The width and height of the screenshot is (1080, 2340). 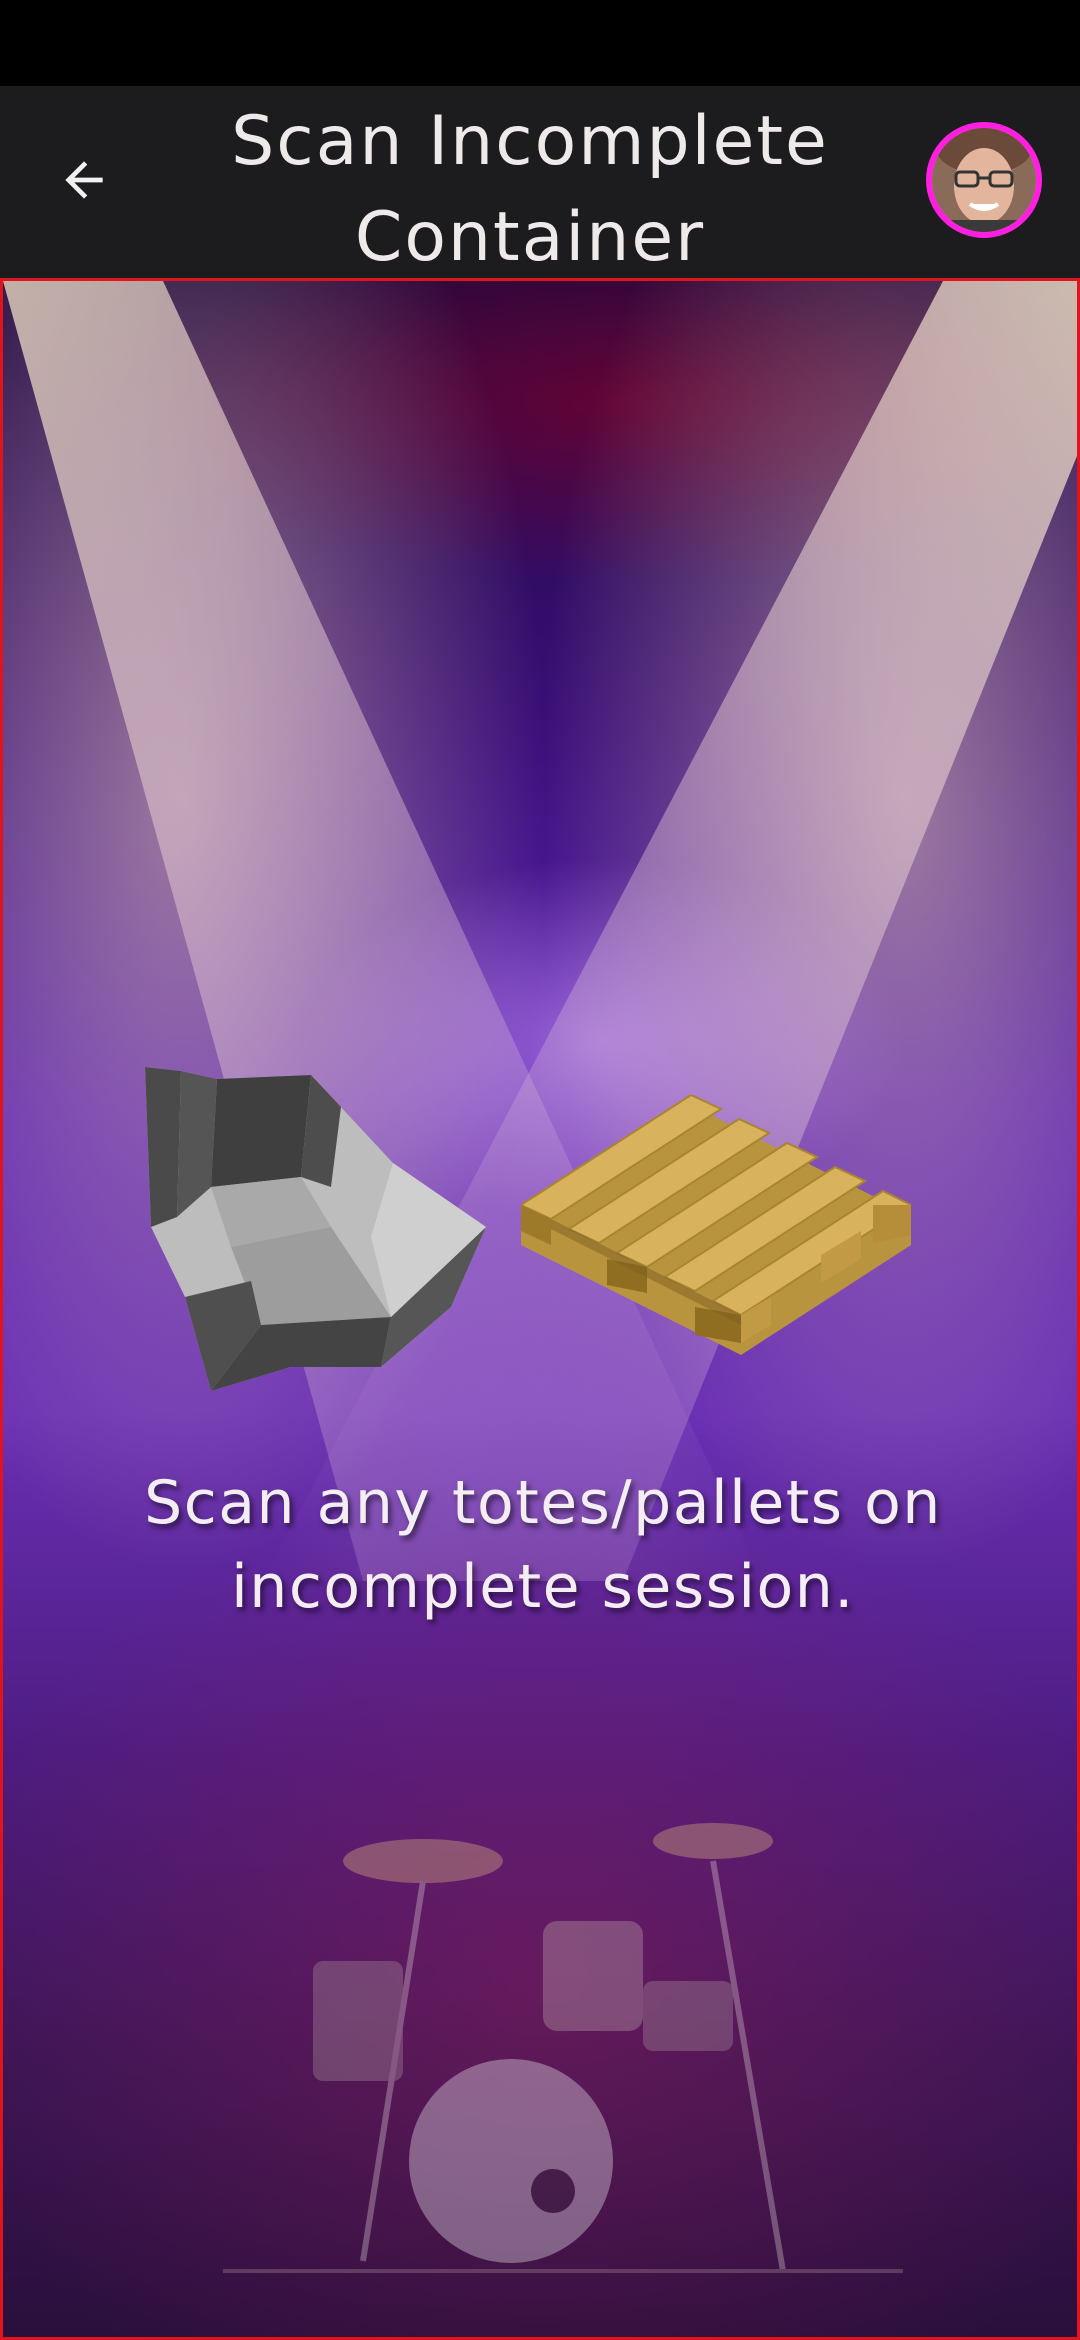 I want to click on user-avatar-image, so click(x=984, y=180).